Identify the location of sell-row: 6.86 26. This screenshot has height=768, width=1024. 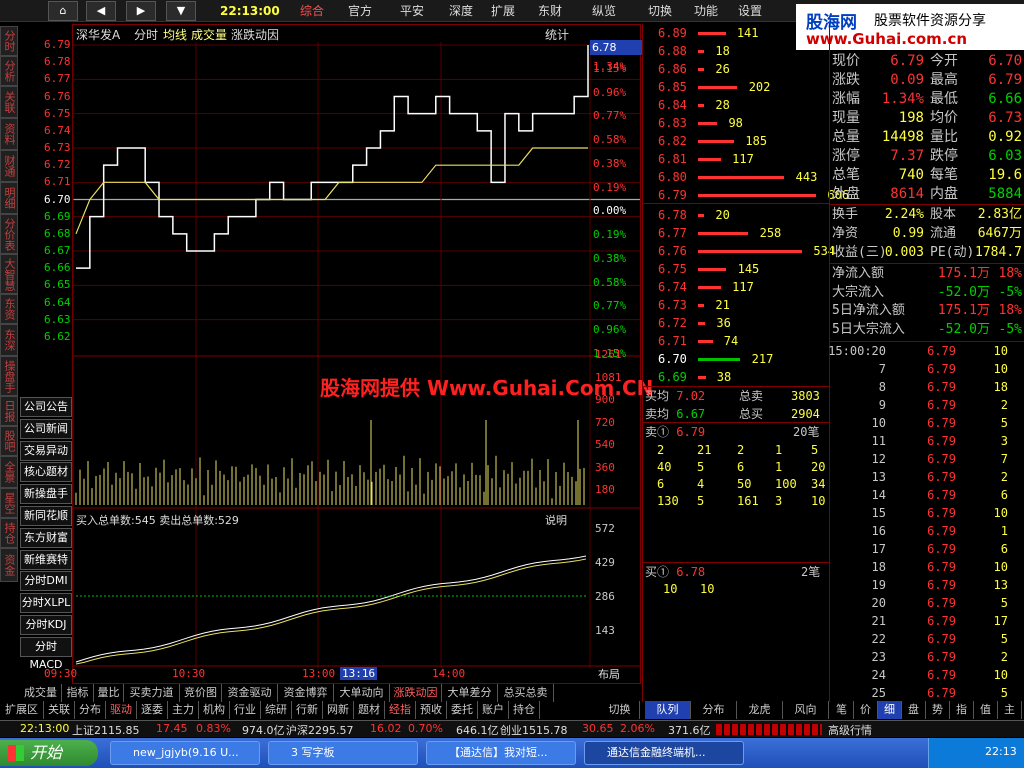
(694, 69).